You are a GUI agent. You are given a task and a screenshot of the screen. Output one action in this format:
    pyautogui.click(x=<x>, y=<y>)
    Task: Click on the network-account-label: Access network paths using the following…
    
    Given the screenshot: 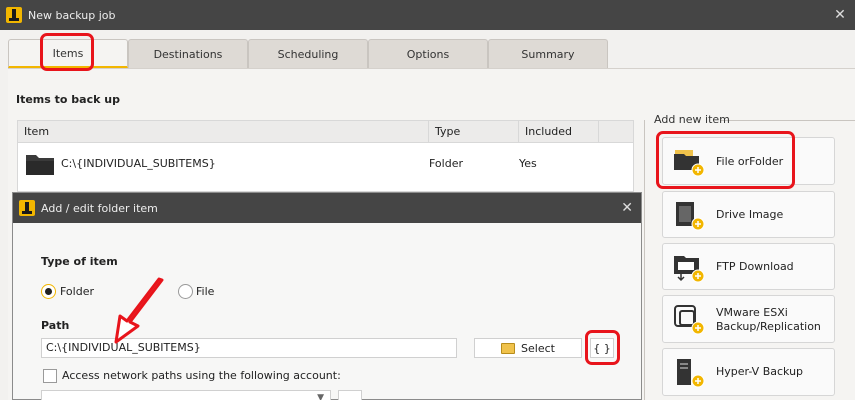 What is the action you would take?
    pyautogui.click(x=201, y=375)
    